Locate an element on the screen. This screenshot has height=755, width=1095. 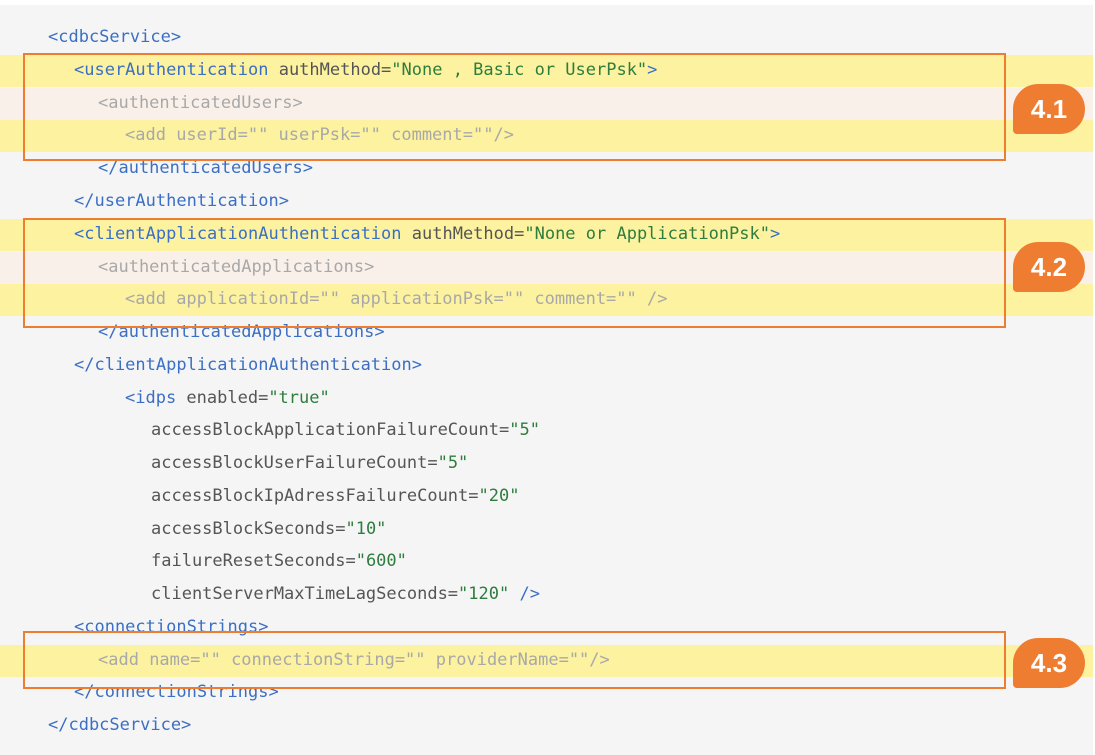
code-token: </cdbcService> is located at coordinates (120, 725).